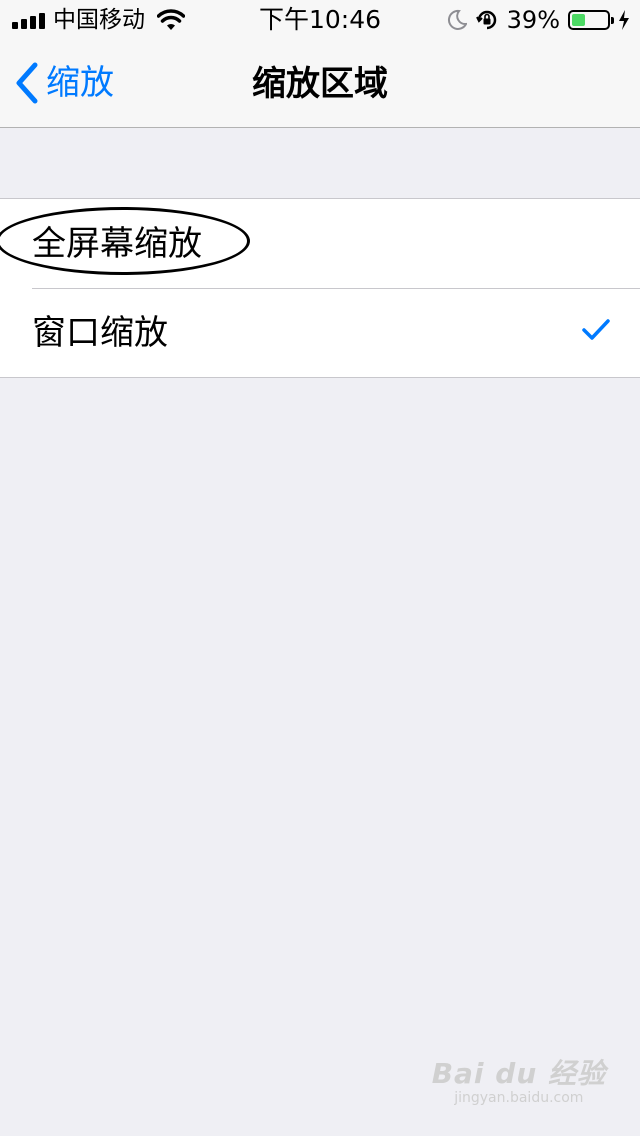 The image size is (640, 1136). I want to click on option-label: 全屏幕缩放, so click(117, 243).